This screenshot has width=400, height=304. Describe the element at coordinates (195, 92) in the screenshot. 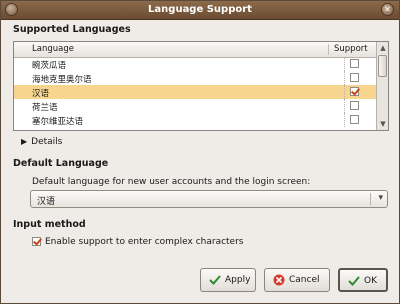

I see `table-row-selected: 汉语` at that location.